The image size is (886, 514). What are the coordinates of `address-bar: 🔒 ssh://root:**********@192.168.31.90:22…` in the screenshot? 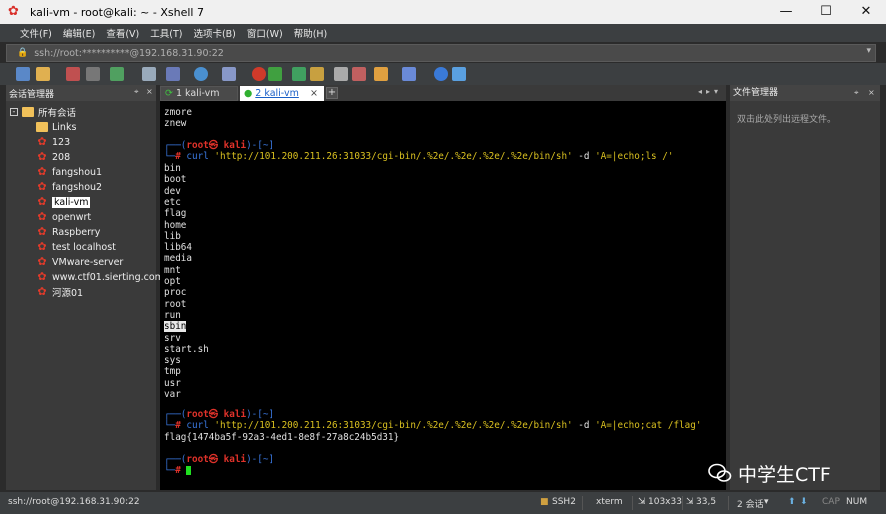 It's located at (441, 53).